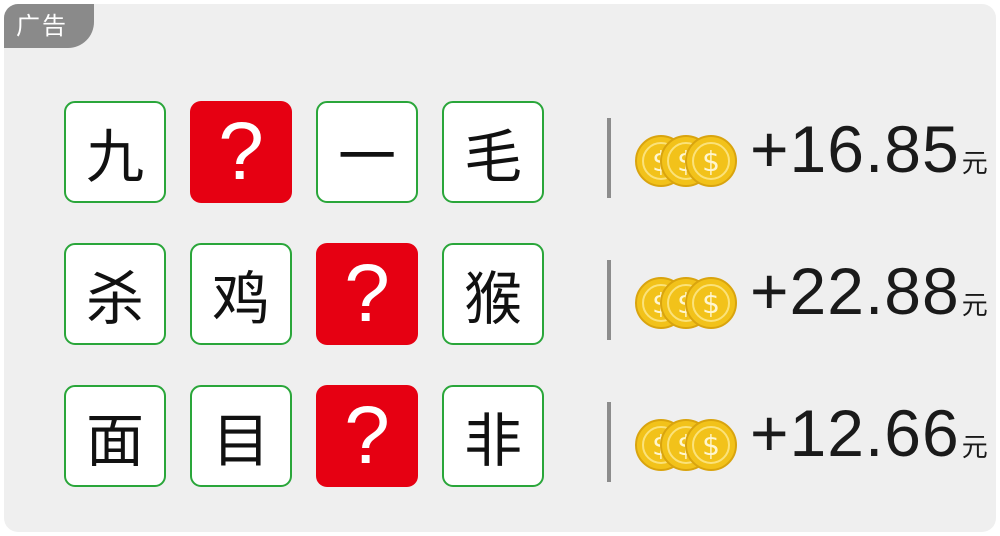 Image resolution: width=1000 pixels, height=536 pixels. What do you see at coordinates (241, 294) in the screenshot?
I see `idiom-char-tile: 鸡` at bounding box center [241, 294].